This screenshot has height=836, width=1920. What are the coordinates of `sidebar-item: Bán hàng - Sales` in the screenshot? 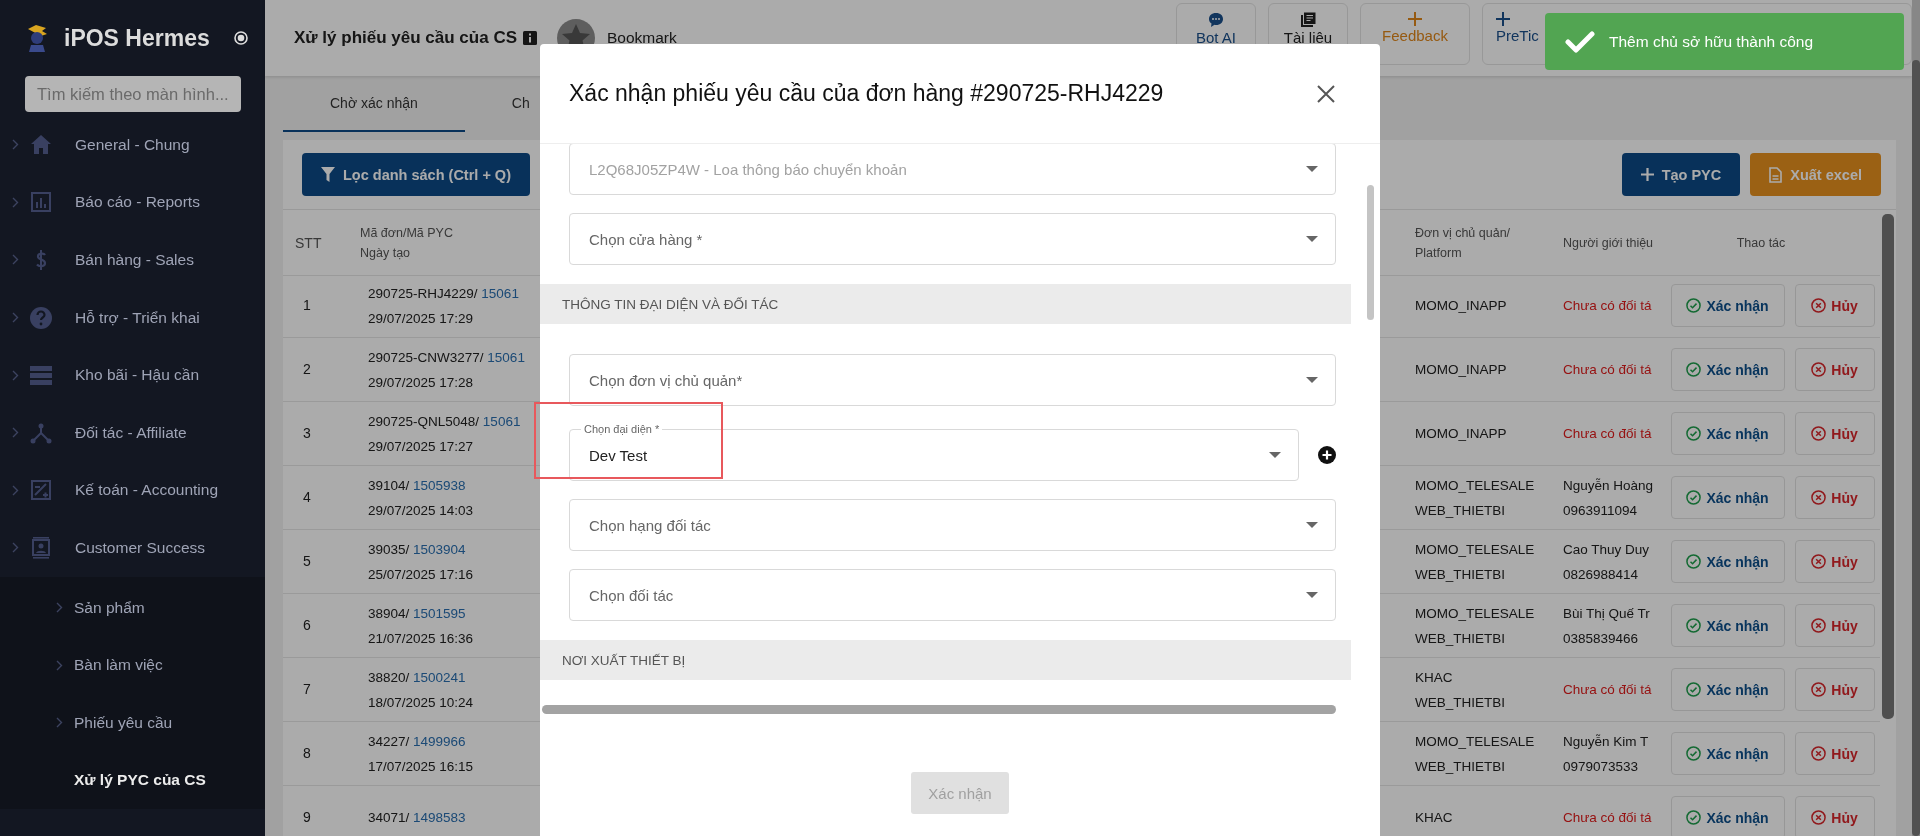 It's located at (132, 260).